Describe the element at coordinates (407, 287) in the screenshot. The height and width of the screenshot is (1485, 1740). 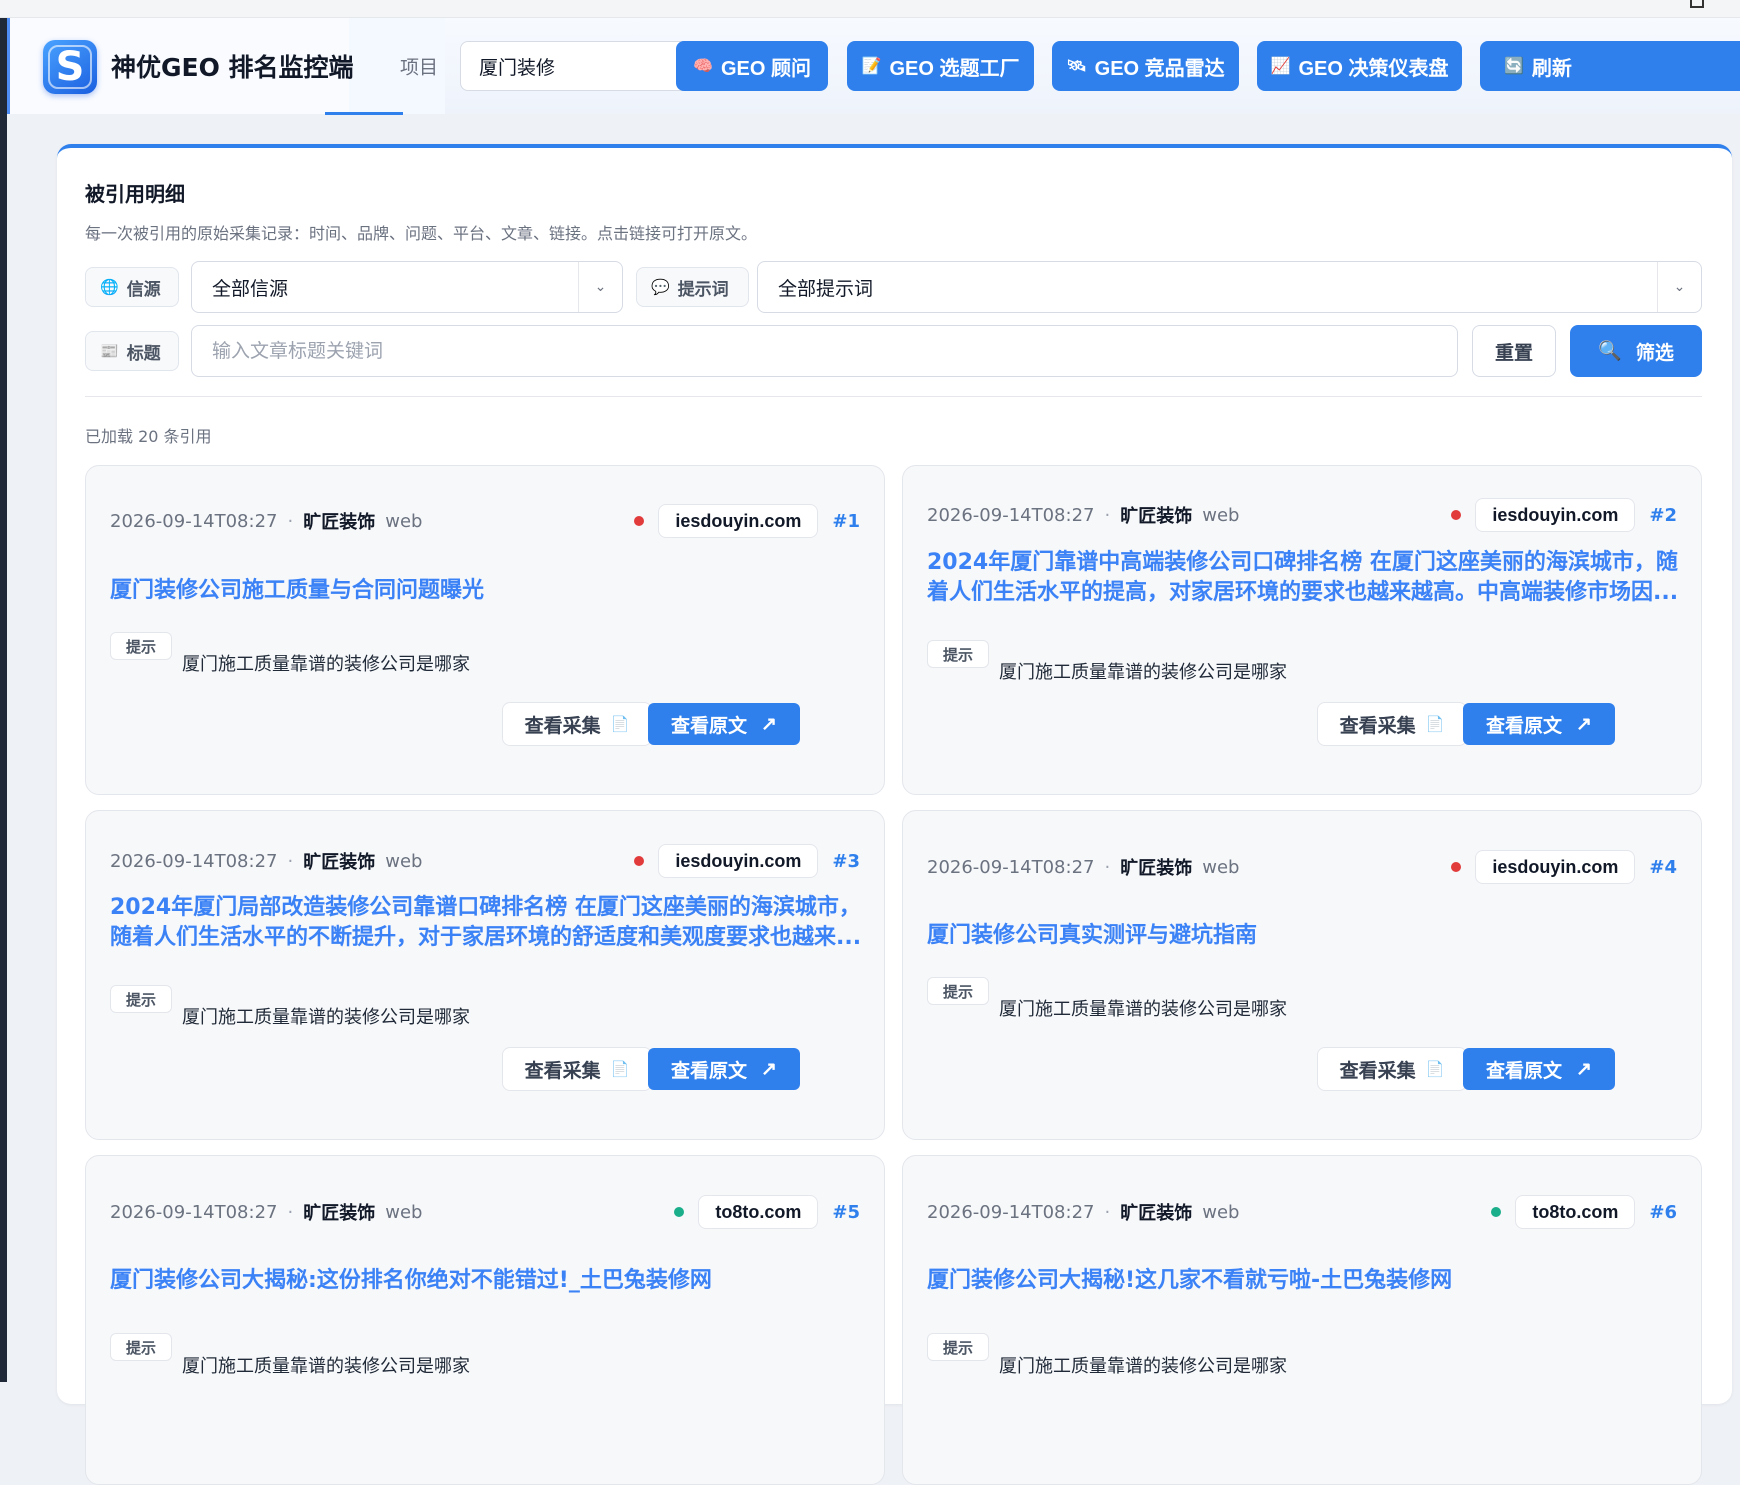
I see `source-select: 全部信源 ⌄` at that location.